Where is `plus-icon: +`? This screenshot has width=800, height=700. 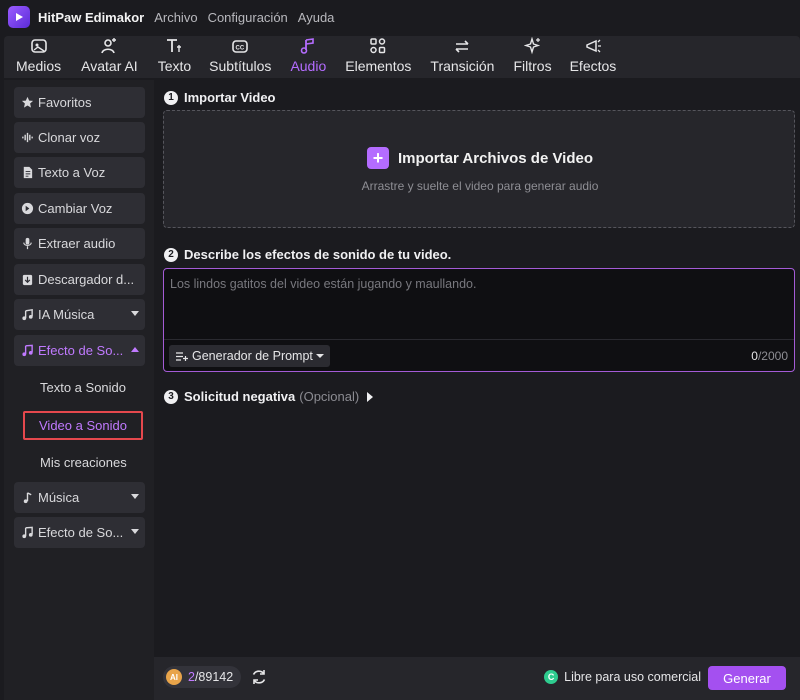 plus-icon: + is located at coordinates (377, 158).